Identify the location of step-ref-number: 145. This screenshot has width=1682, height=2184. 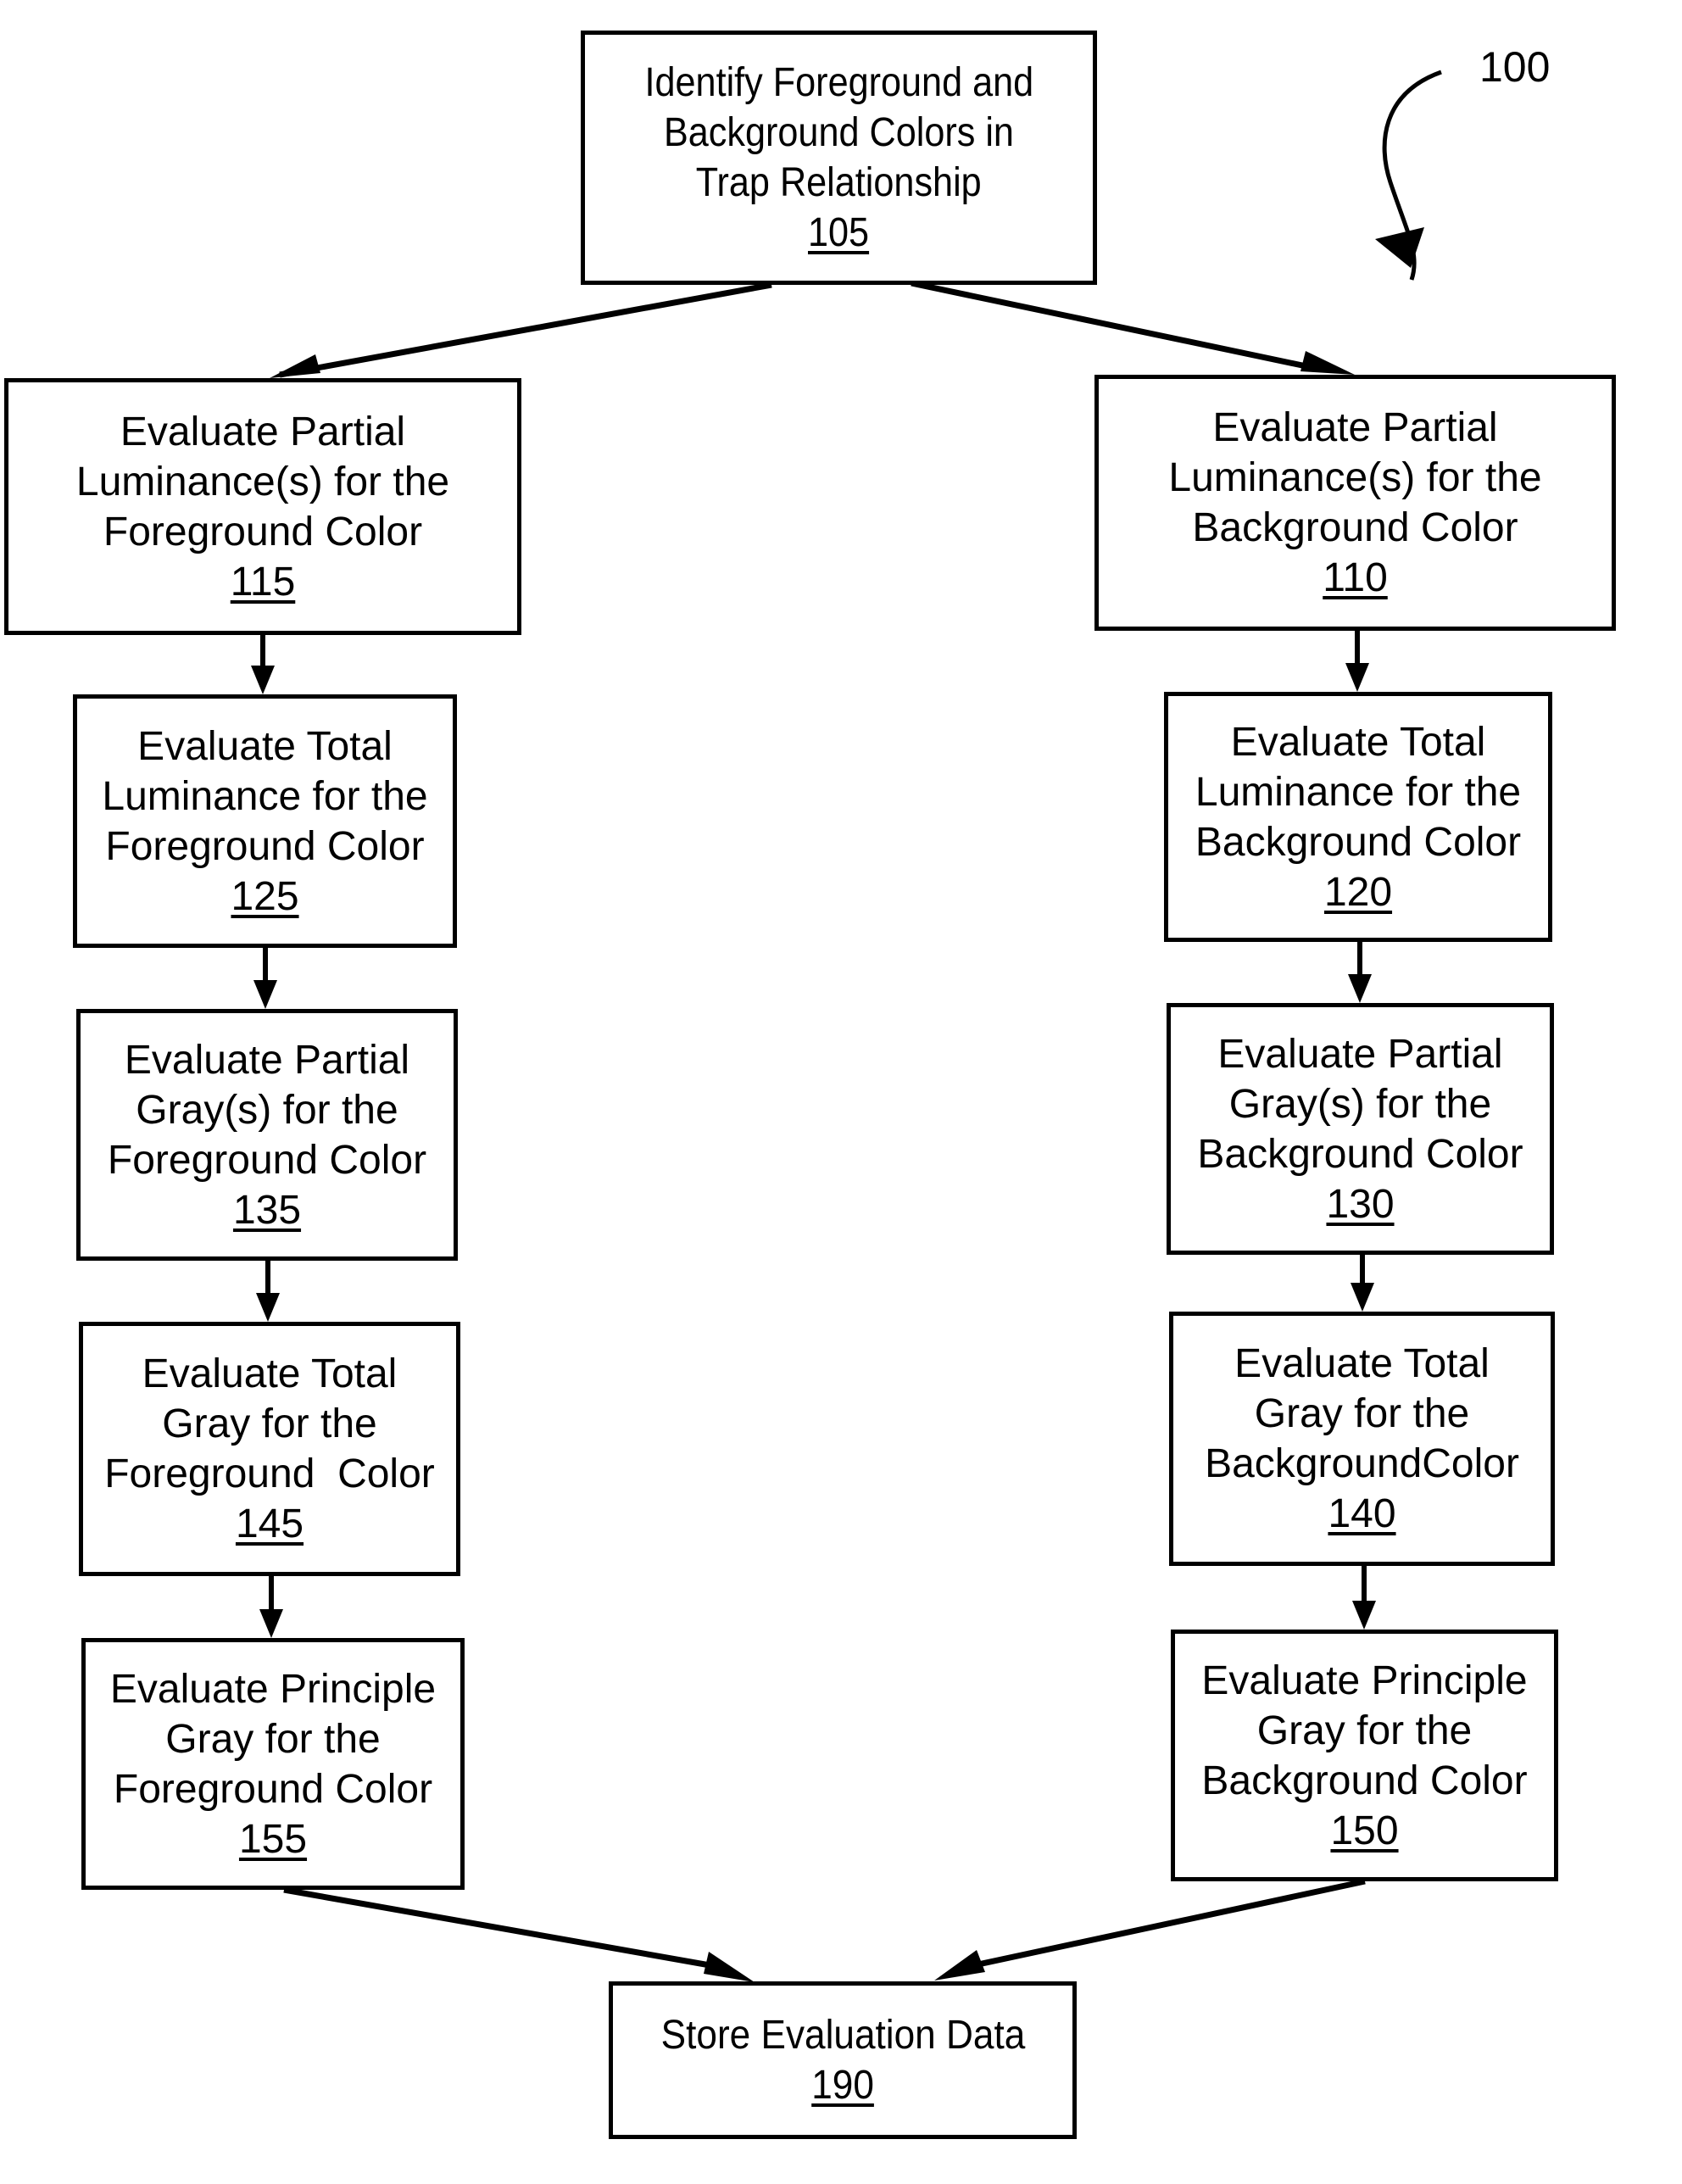
(269, 1524).